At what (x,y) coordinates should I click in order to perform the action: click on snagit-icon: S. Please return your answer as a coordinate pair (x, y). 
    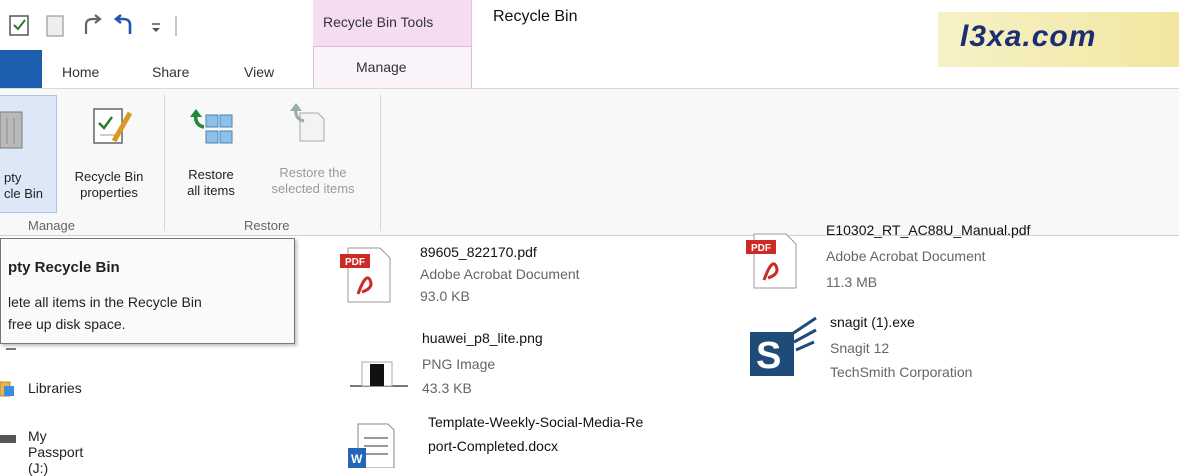
    Looking at the image, I should click on (780, 349).